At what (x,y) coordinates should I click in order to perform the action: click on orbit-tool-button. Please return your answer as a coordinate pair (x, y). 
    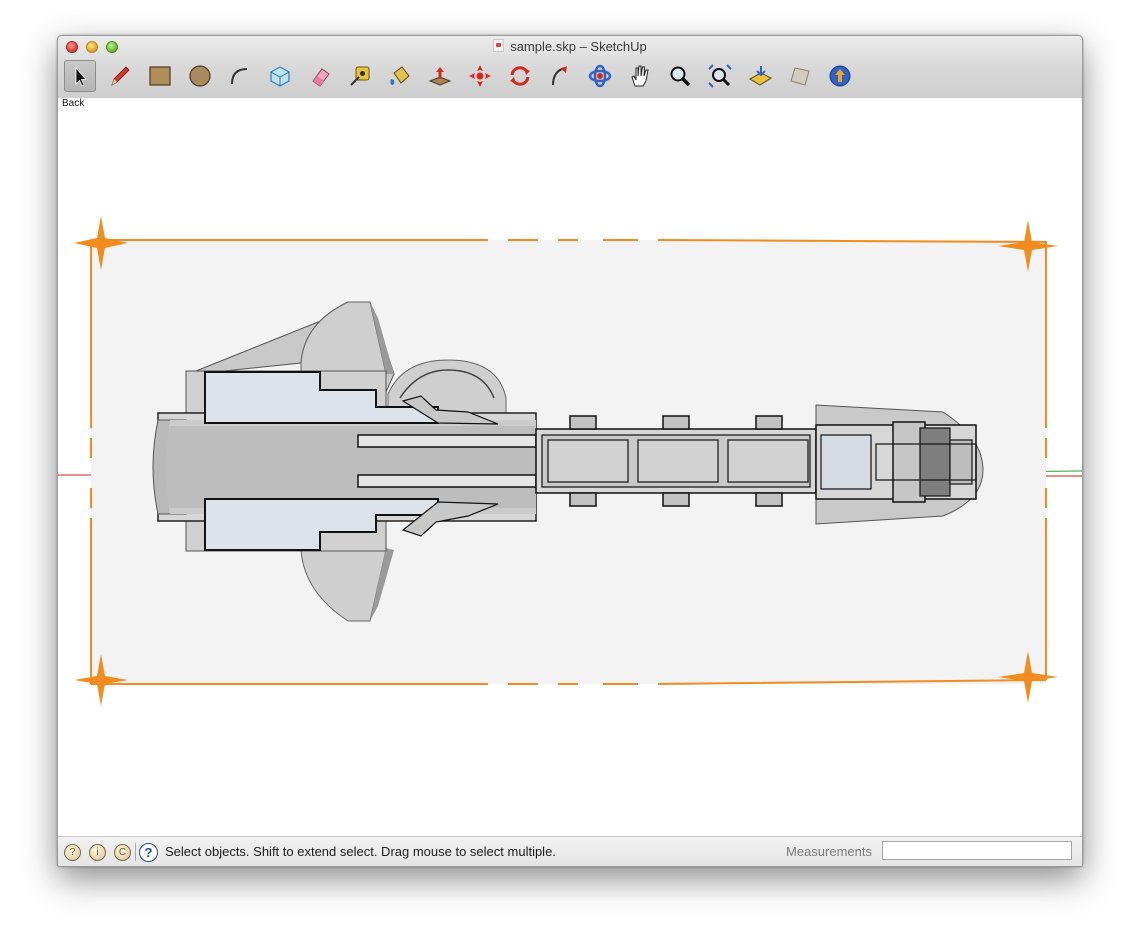
    Looking at the image, I should click on (600, 76).